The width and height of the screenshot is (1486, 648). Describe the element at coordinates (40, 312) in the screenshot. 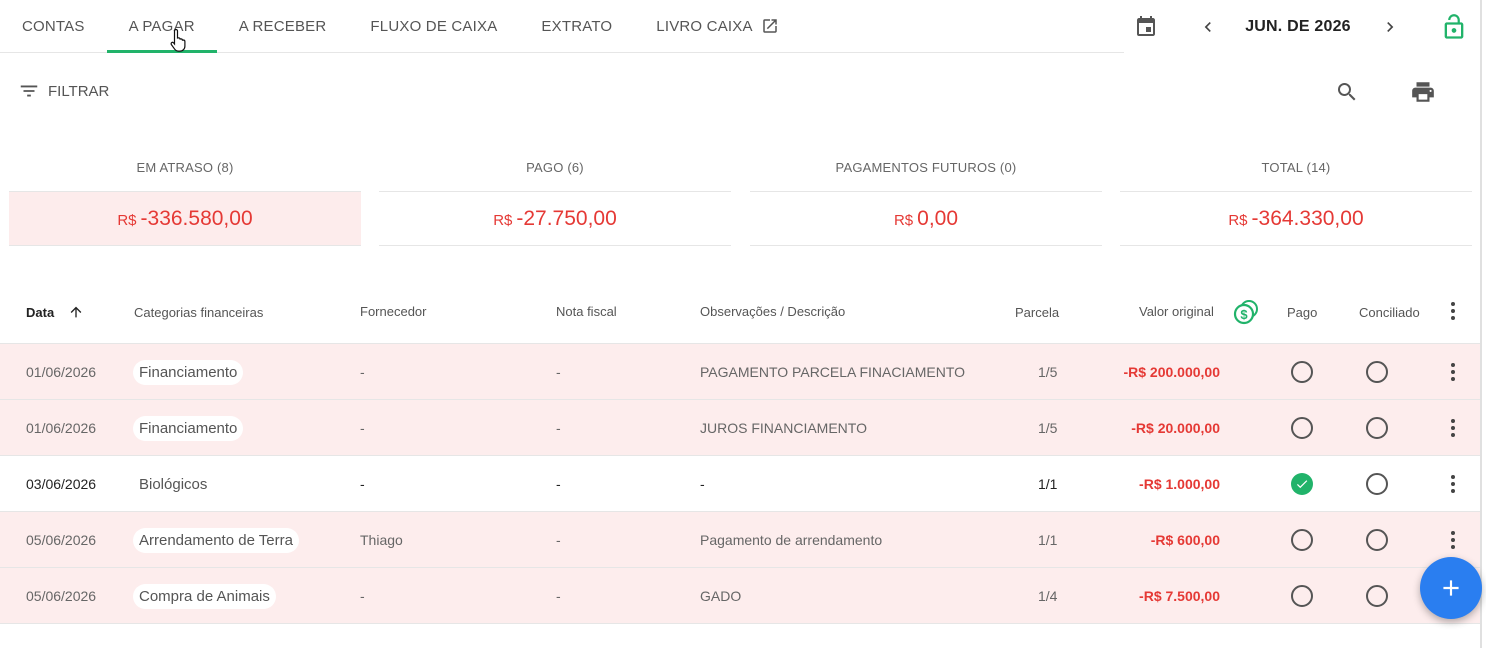

I see `header-label: Data` at that location.